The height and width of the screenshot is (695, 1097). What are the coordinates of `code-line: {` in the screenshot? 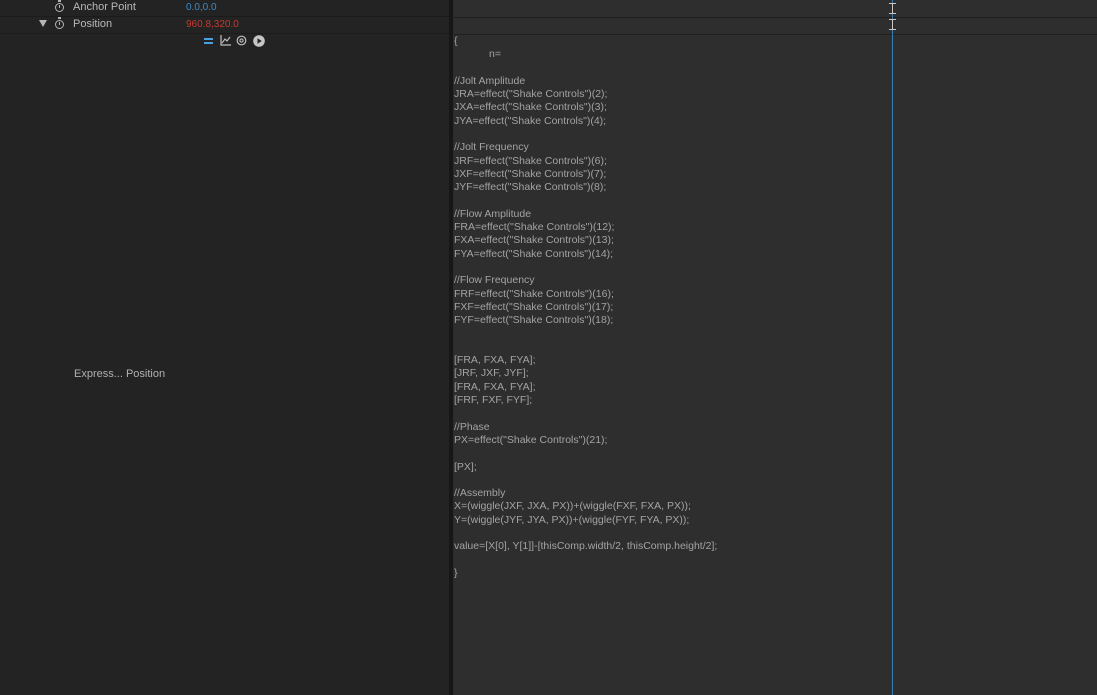 It's located at (585, 41).